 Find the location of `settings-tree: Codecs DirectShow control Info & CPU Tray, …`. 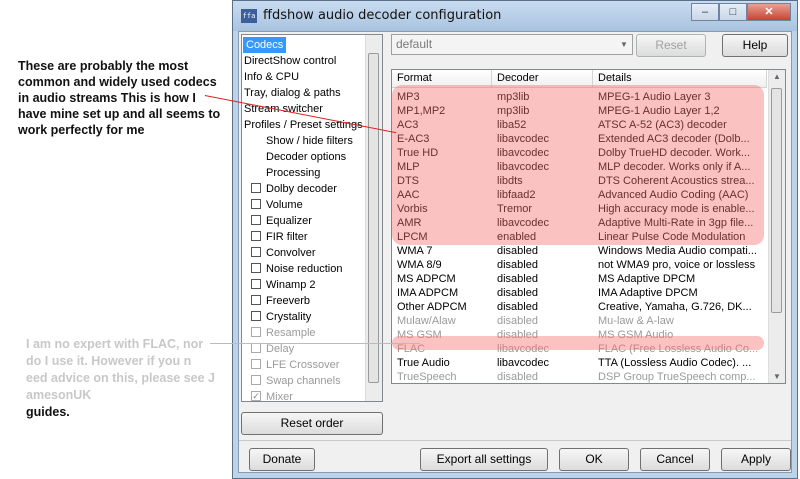

settings-tree: Codecs DirectShow control Info & CPU Tray, … is located at coordinates (312, 218).